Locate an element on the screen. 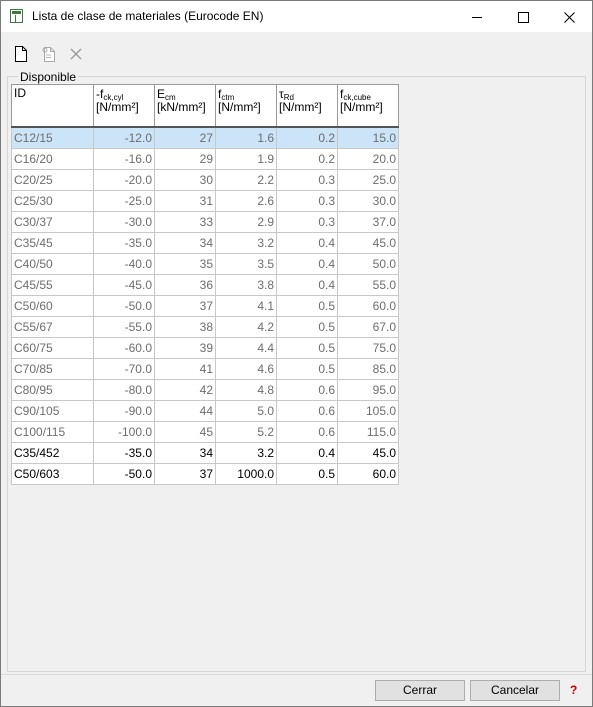 This screenshot has height=707, width=593. column-header-tau-rd: τRd [N/mm²] is located at coordinates (307, 106).